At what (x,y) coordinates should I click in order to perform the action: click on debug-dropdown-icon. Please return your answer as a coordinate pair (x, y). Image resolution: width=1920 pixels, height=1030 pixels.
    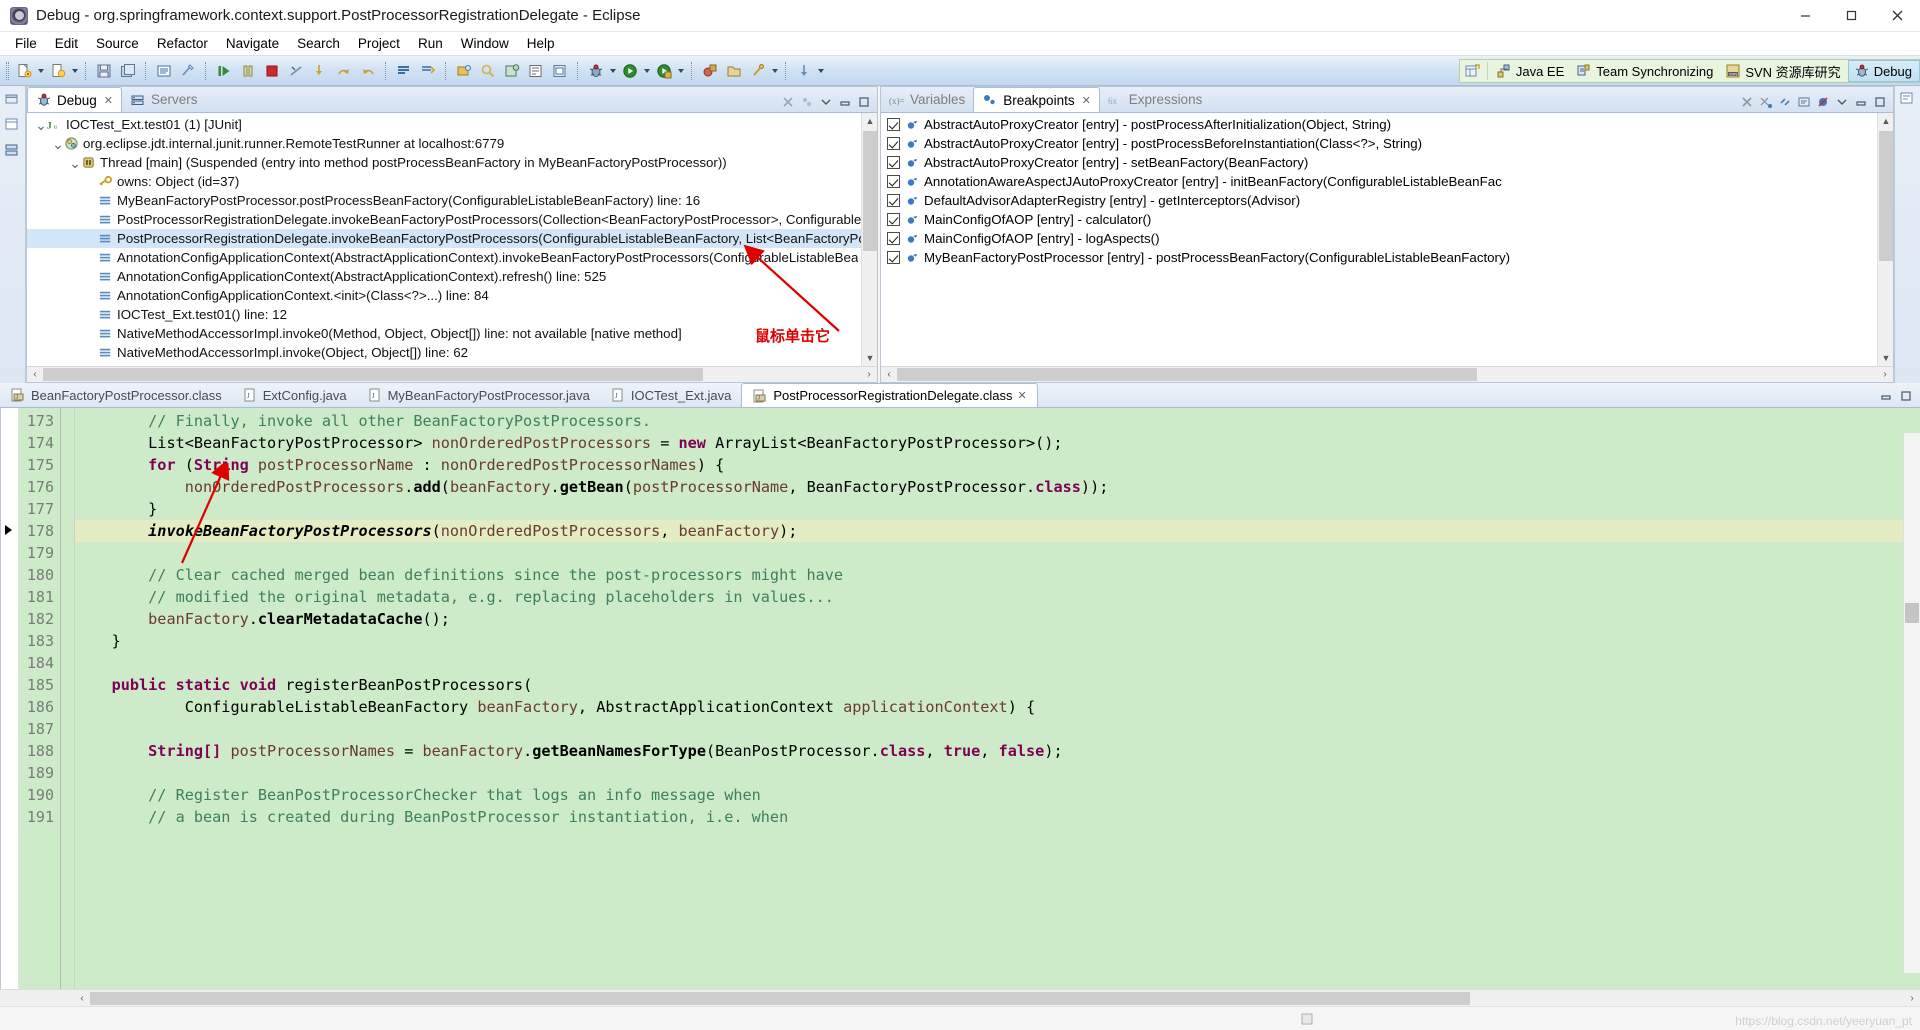
    Looking at the image, I should click on (613, 71).